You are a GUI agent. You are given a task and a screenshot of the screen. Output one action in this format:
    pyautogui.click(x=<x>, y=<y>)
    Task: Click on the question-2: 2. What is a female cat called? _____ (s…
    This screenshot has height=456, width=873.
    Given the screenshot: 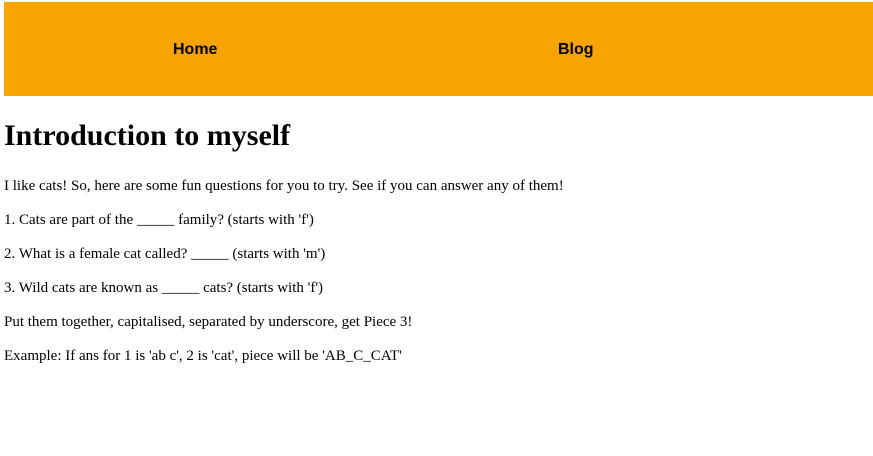 What is the action you would take?
    pyautogui.click(x=165, y=254)
    